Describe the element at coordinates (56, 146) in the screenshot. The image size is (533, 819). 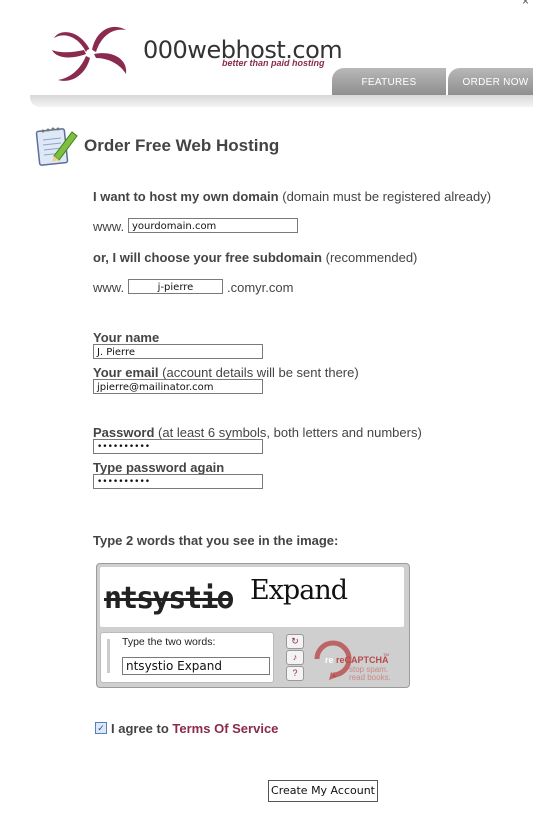
I see `notepad-pencil-icon` at that location.